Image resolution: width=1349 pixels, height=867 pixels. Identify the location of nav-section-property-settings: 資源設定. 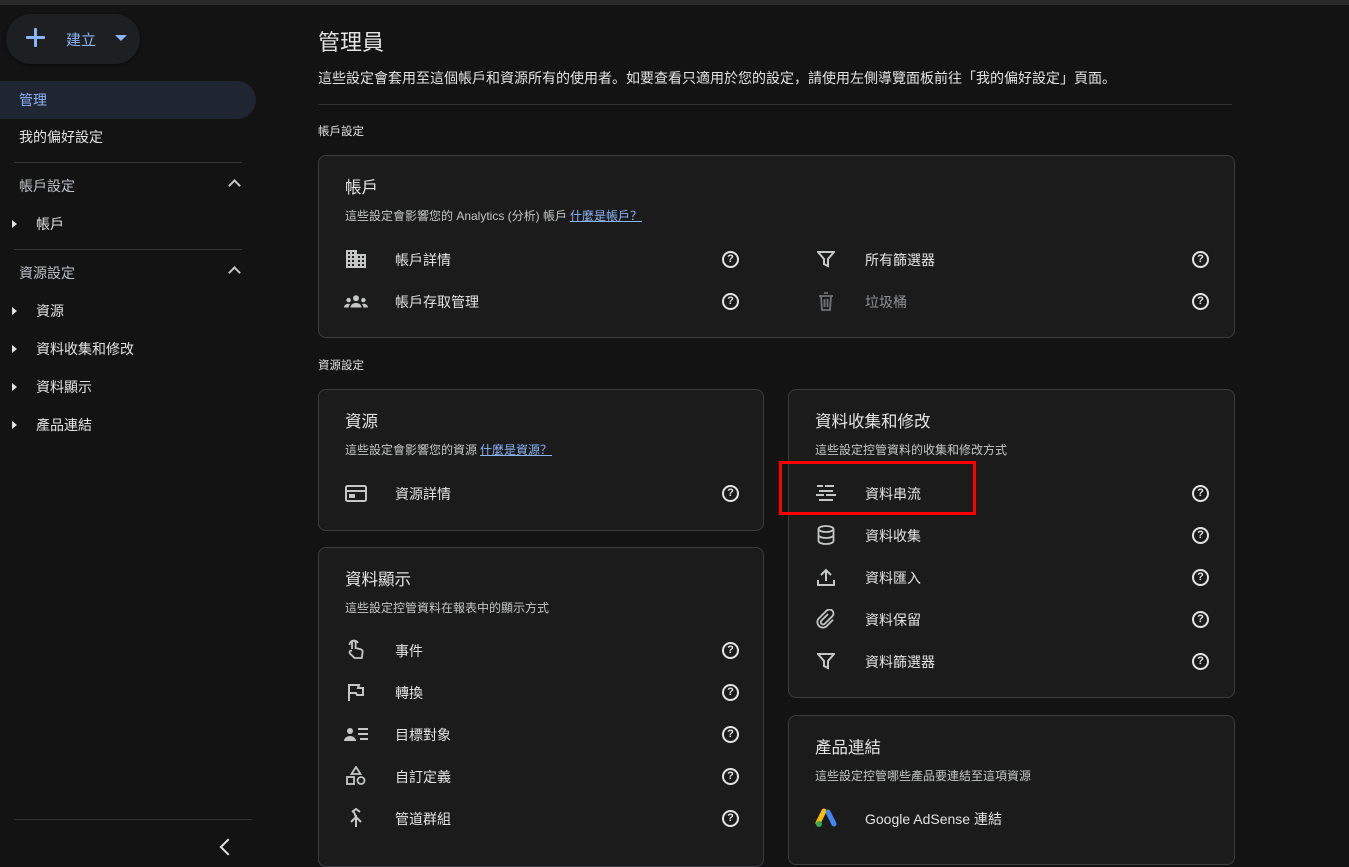
(128, 273).